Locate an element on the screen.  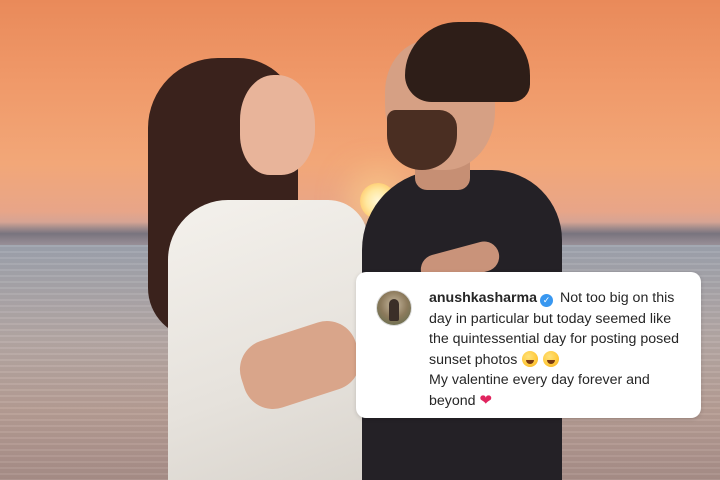
woman-face is located at coordinates (277, 125).